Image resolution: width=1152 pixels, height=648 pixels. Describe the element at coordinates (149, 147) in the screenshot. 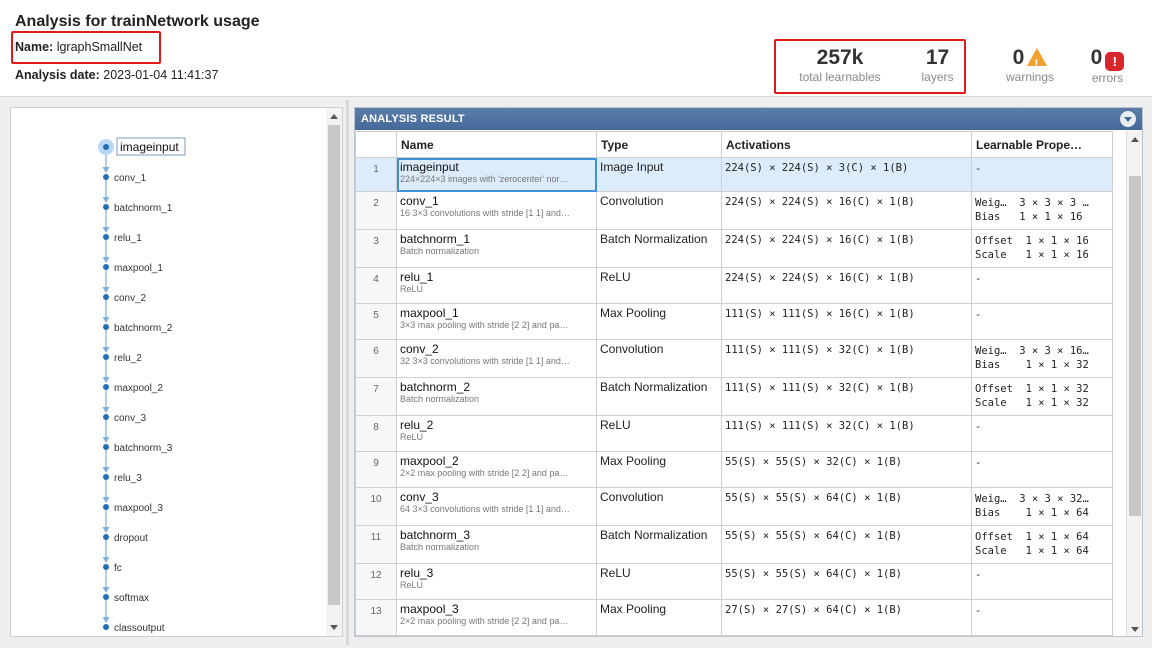

I see `graph-node-label: imageinput` at that location.